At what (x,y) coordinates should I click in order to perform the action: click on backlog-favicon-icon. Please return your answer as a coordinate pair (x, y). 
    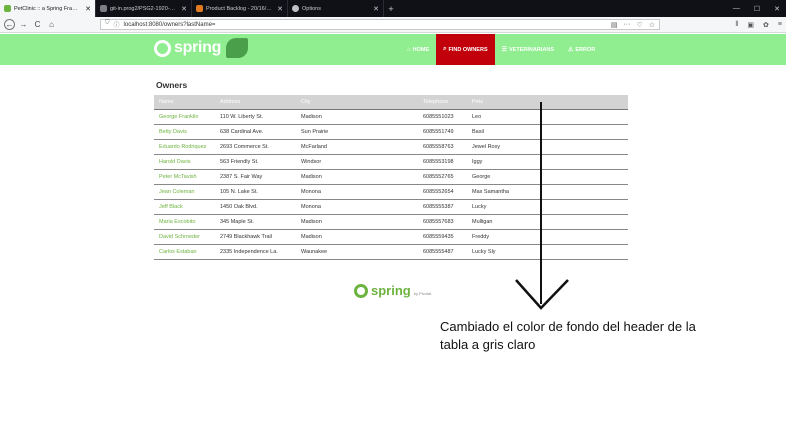
    Looking at the image, I should click on (199, 8).